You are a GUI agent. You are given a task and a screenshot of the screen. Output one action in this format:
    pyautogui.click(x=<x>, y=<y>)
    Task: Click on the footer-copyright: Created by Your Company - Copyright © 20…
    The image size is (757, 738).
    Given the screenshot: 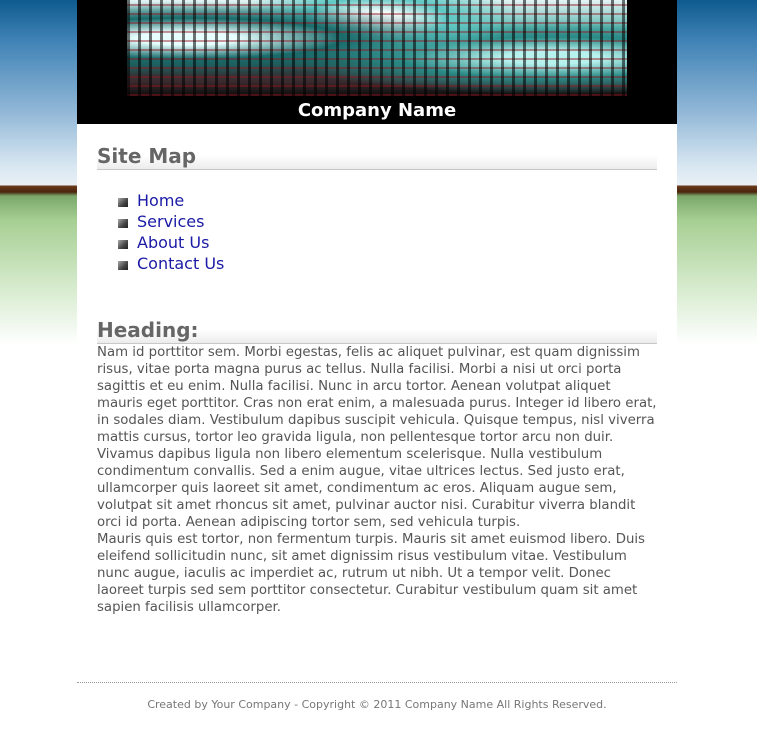 What is the action you would take?
    pyautogui.click(x=377, y=704)
    